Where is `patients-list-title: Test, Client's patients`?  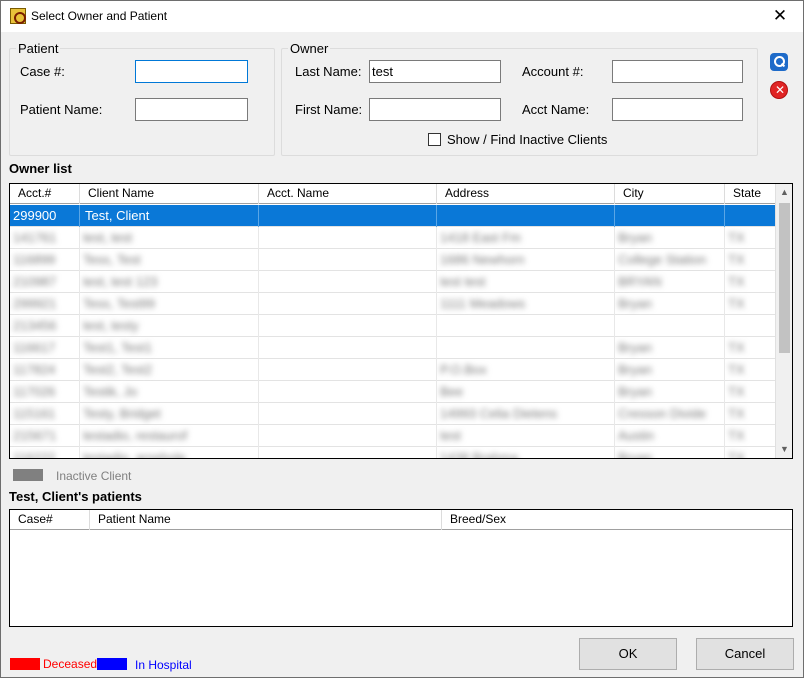
patients-list-title: Test, Client's patients is located at coordinates (75, 496).